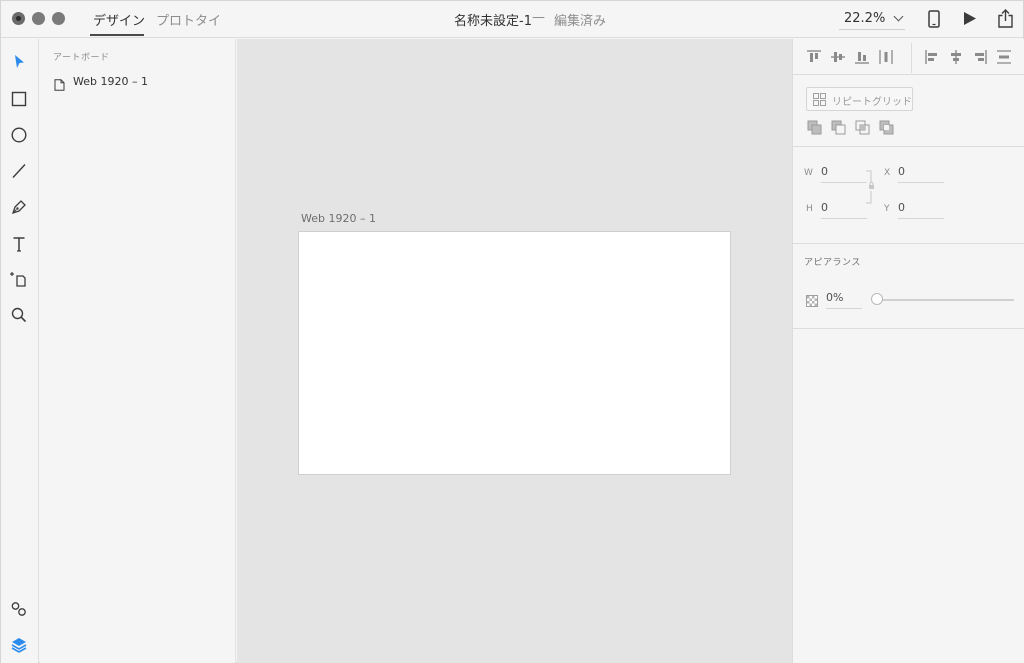  What do you see at coordinates (58, 18) in the screenshot?
I see `maximize-window-button` at bounding box center [58, 18].